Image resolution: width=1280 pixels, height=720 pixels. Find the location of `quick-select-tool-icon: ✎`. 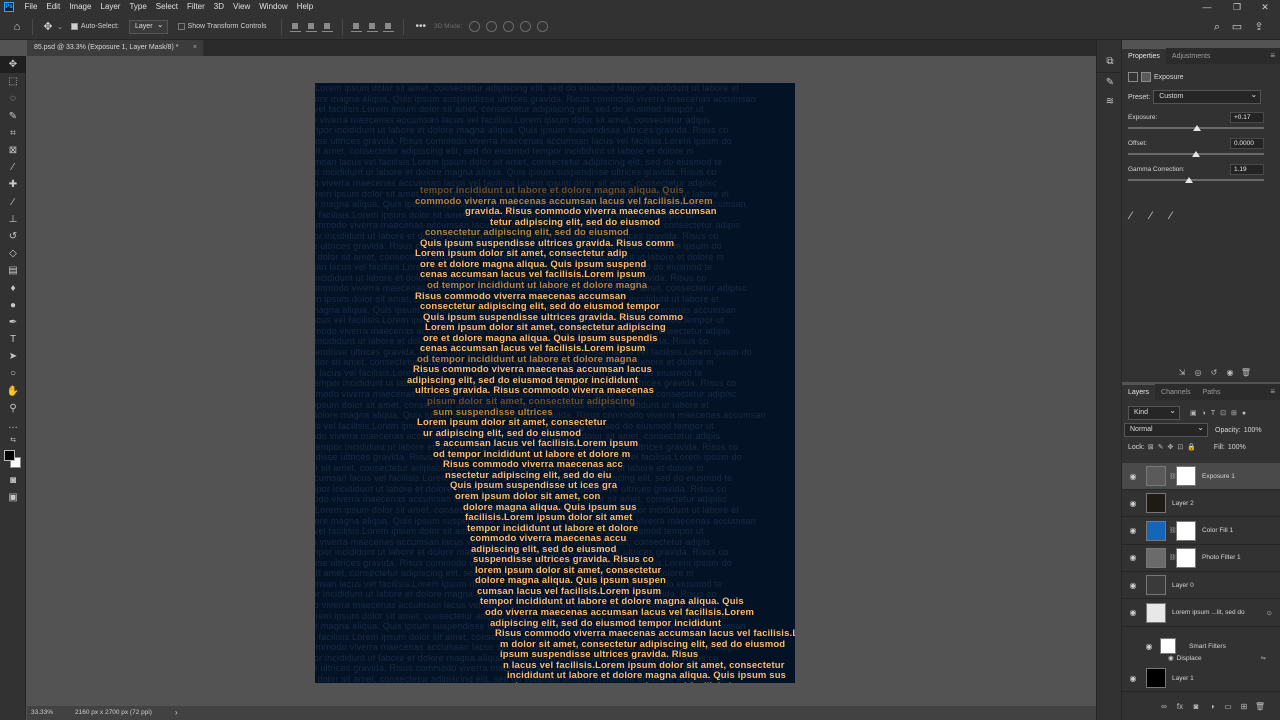

quick-select-tool-icon: ✎ is located at coordinates (13, 116).